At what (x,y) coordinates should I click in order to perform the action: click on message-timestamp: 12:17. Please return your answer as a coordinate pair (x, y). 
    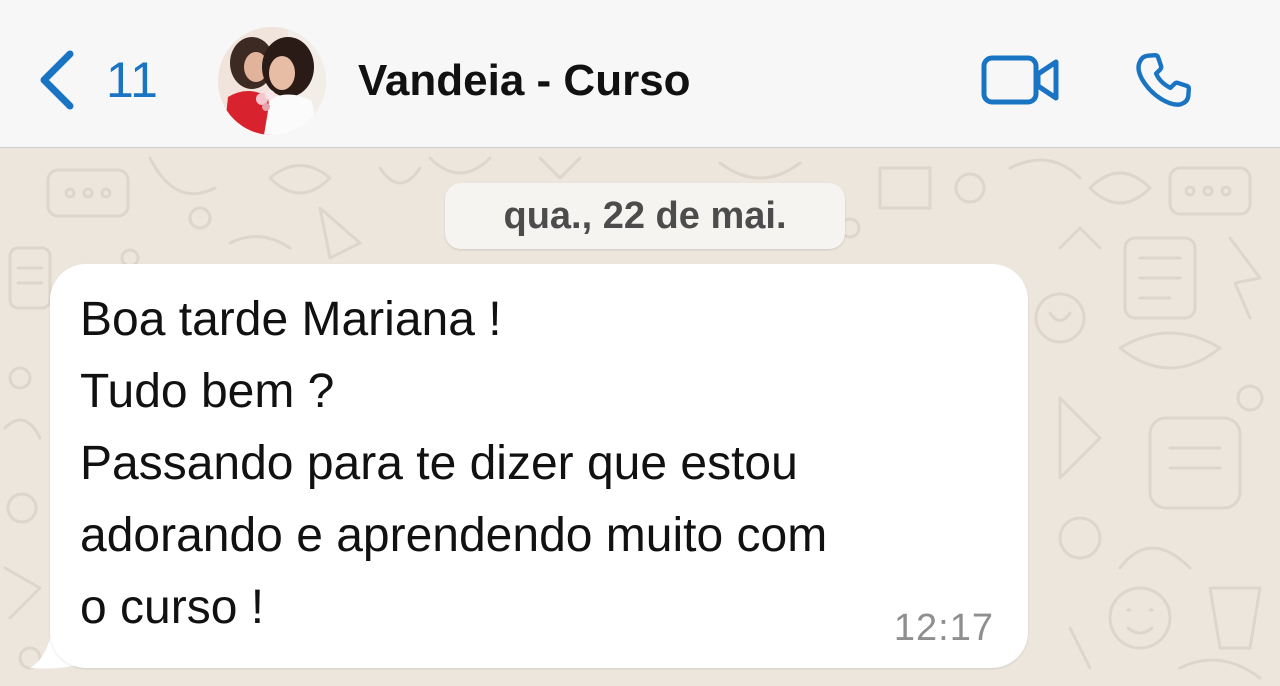
    Looking at the image, I should click on (943, 628).